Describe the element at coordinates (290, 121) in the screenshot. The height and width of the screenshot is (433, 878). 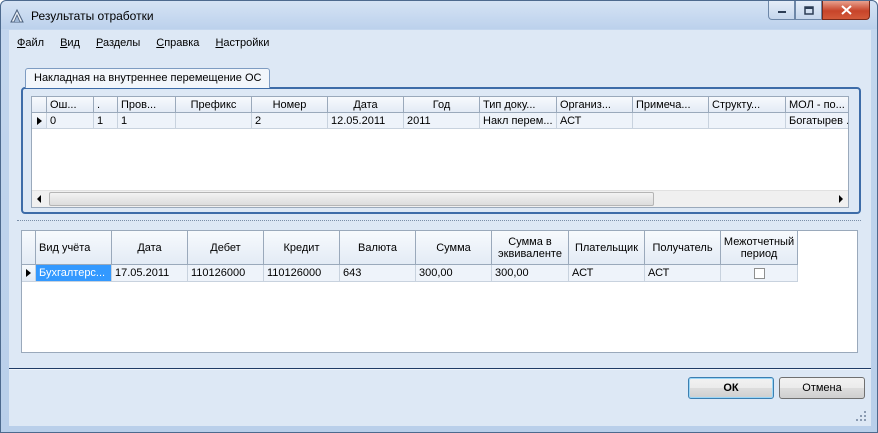
I see `table-cell: 2` at that location.